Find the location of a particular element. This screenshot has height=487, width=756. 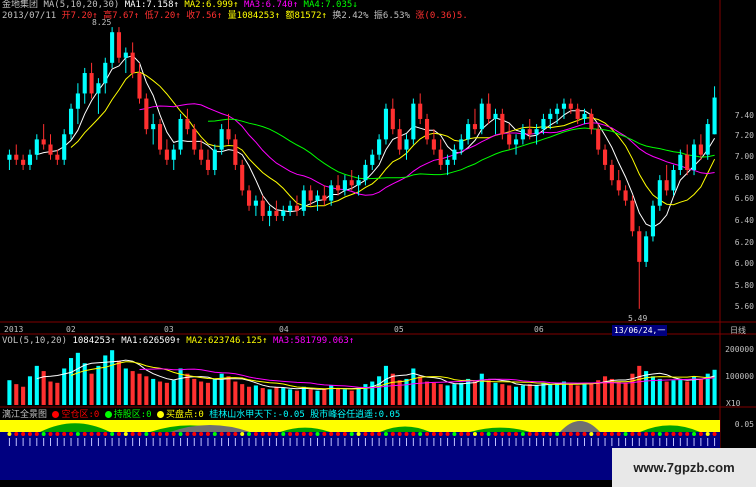

price-tick: 6.40 is located at coordinates (744, 220).